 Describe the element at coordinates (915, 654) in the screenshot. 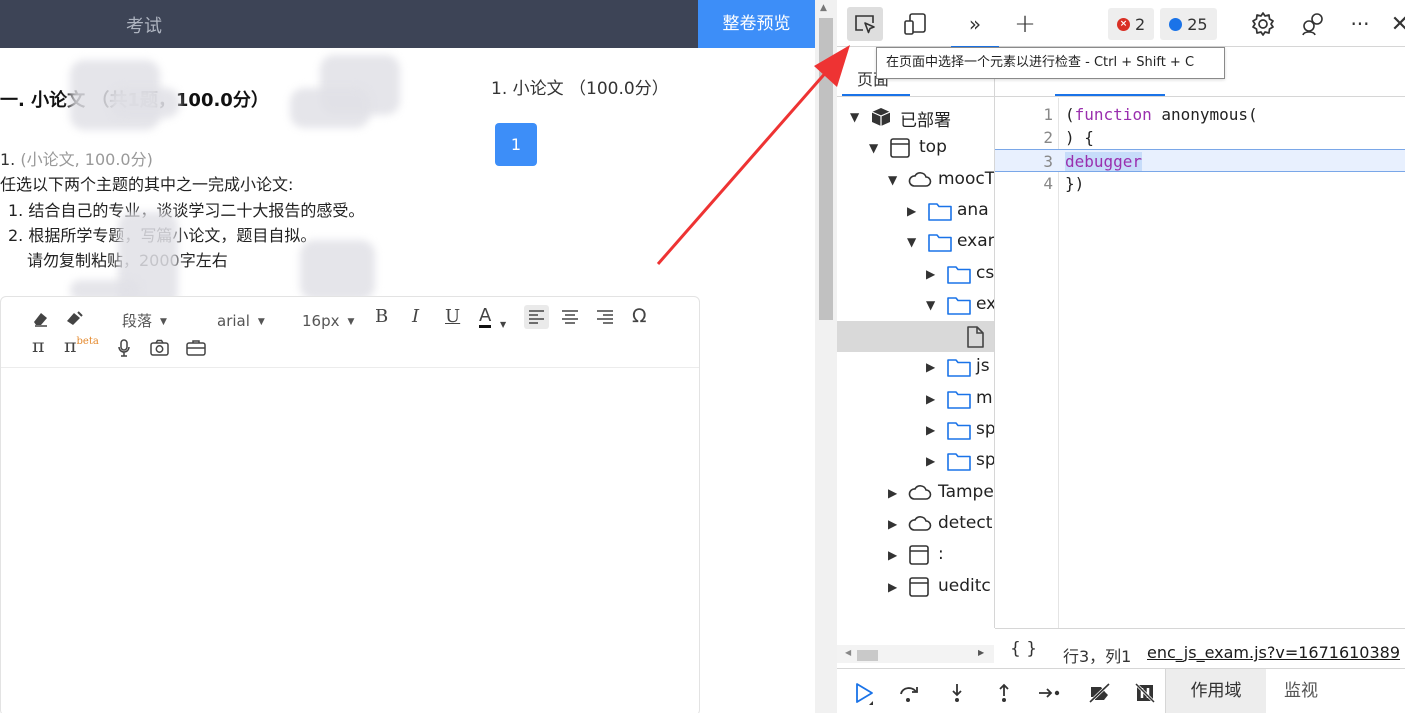

I see `file-tree-horizontal-scrollbar: ◀ ▶` at that location.